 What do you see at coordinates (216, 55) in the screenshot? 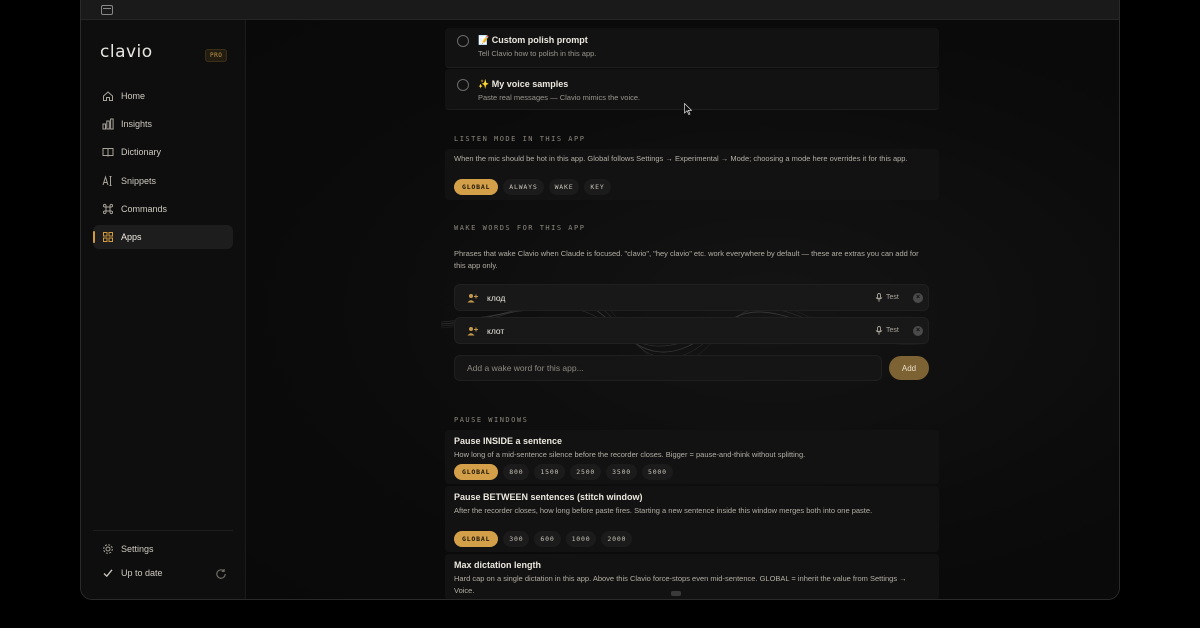
I see `pro-badge: PRO` at bounding box center [216, 55].